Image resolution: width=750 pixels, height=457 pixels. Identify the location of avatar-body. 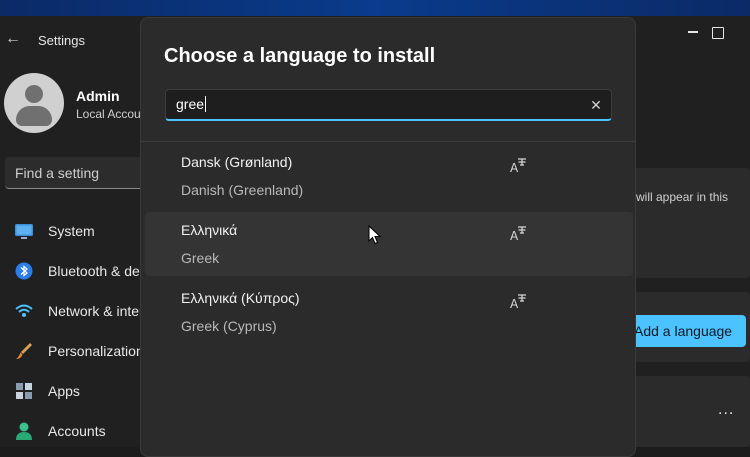
(34, 116).